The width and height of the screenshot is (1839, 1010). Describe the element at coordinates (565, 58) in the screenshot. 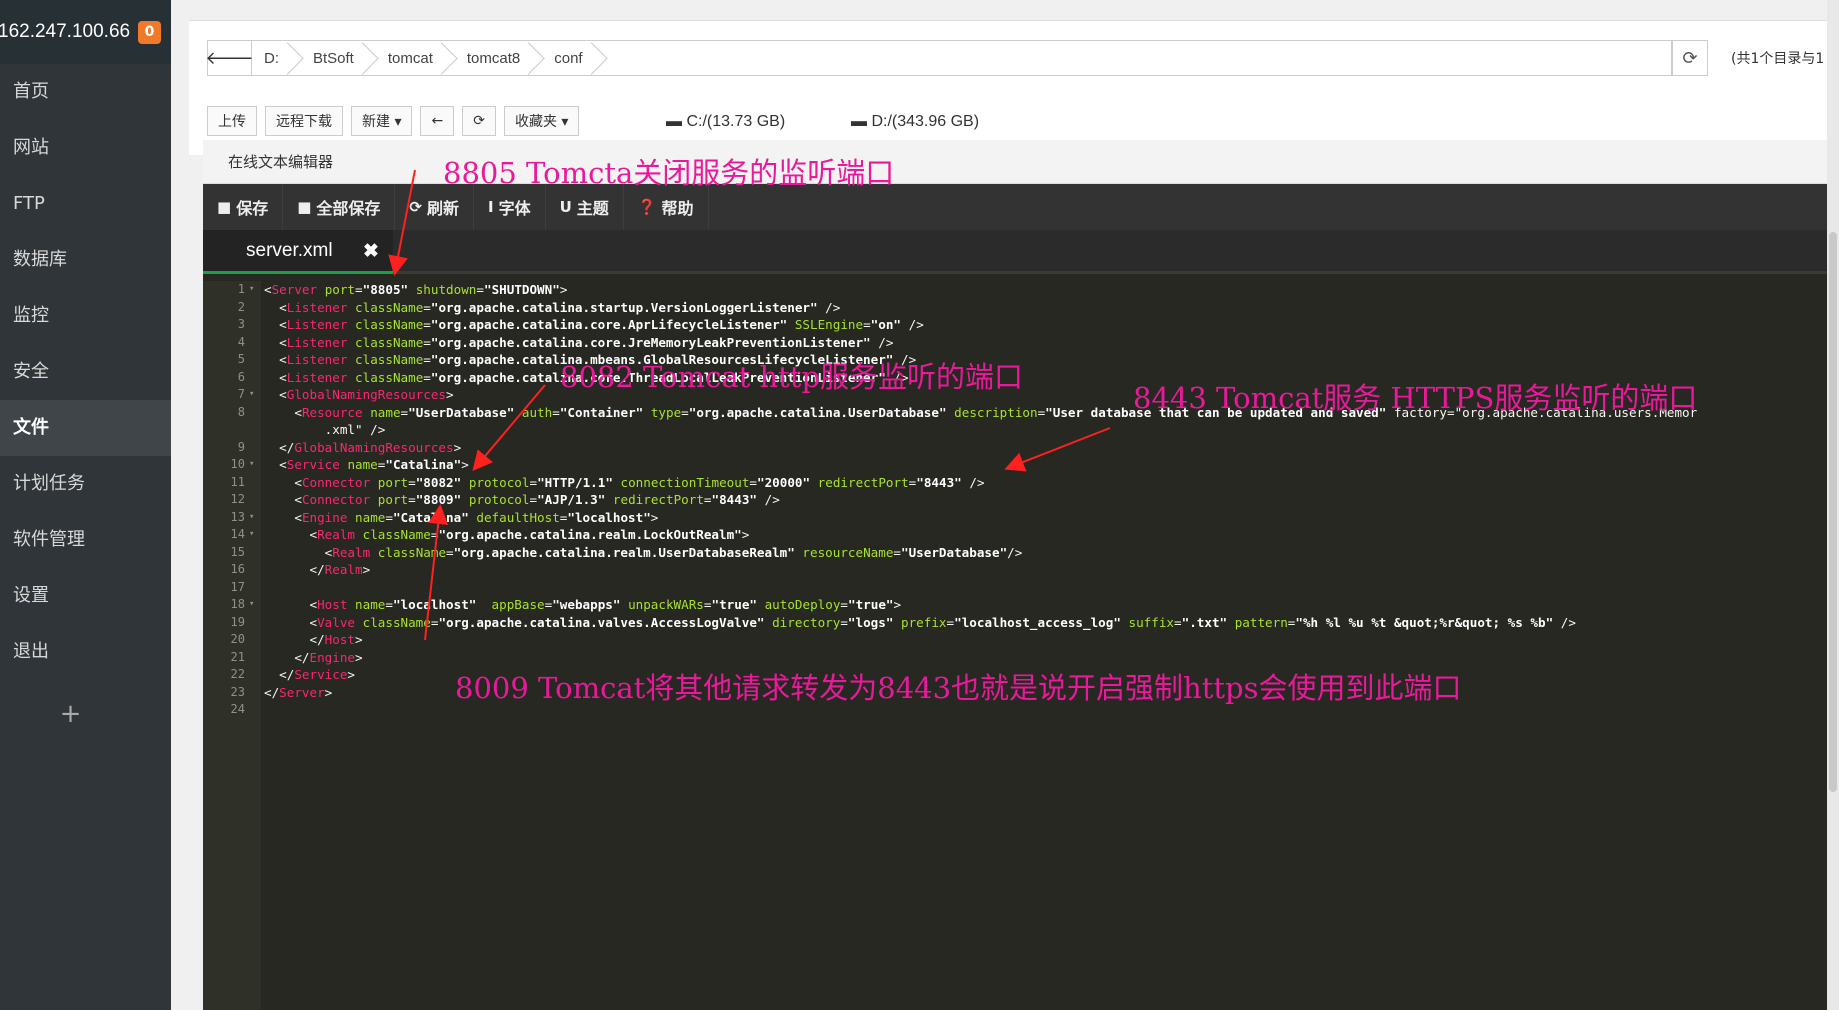

I see `breadcrumb-item: conf` at that location.